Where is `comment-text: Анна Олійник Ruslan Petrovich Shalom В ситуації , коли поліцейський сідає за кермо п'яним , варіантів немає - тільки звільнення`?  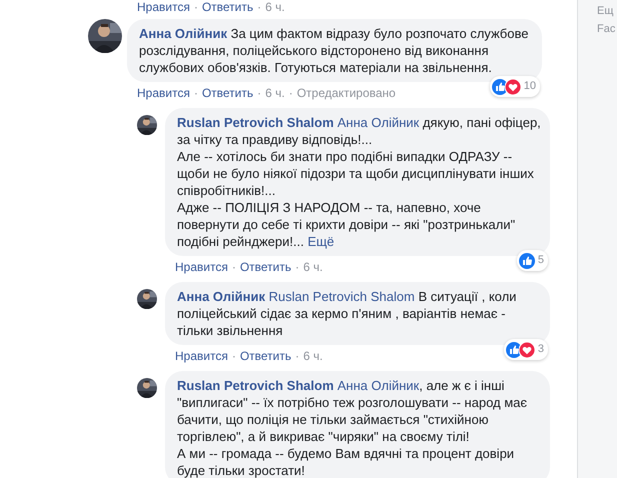 comment-text: Анна Олійник Ruslan Petrovich Shalom В ситуації , коли поліцейський сідає за кермо п'яним , варіантів немає - тільки звільнення is located at coordinates (347, 313).